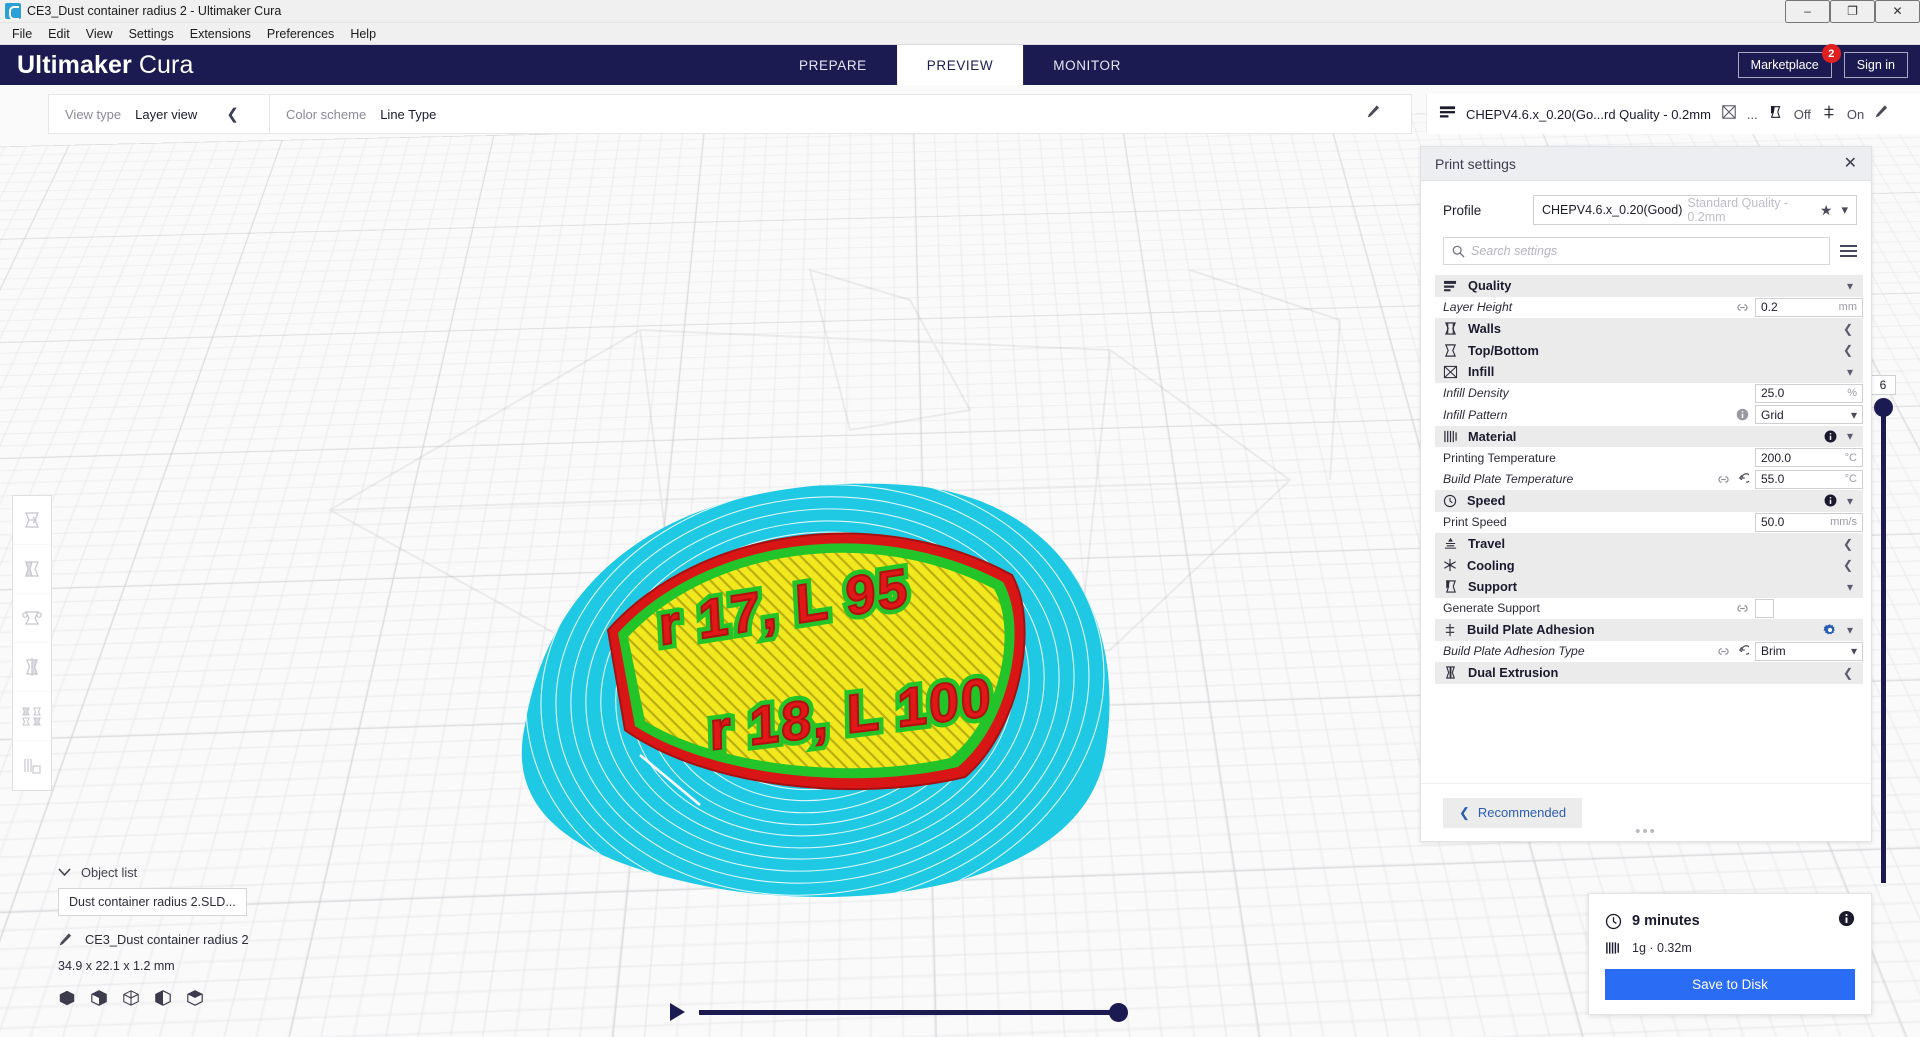  Describe the element at coordinates (32, 716) in the screenshot. I see `tool-per-model-settings` at that location.